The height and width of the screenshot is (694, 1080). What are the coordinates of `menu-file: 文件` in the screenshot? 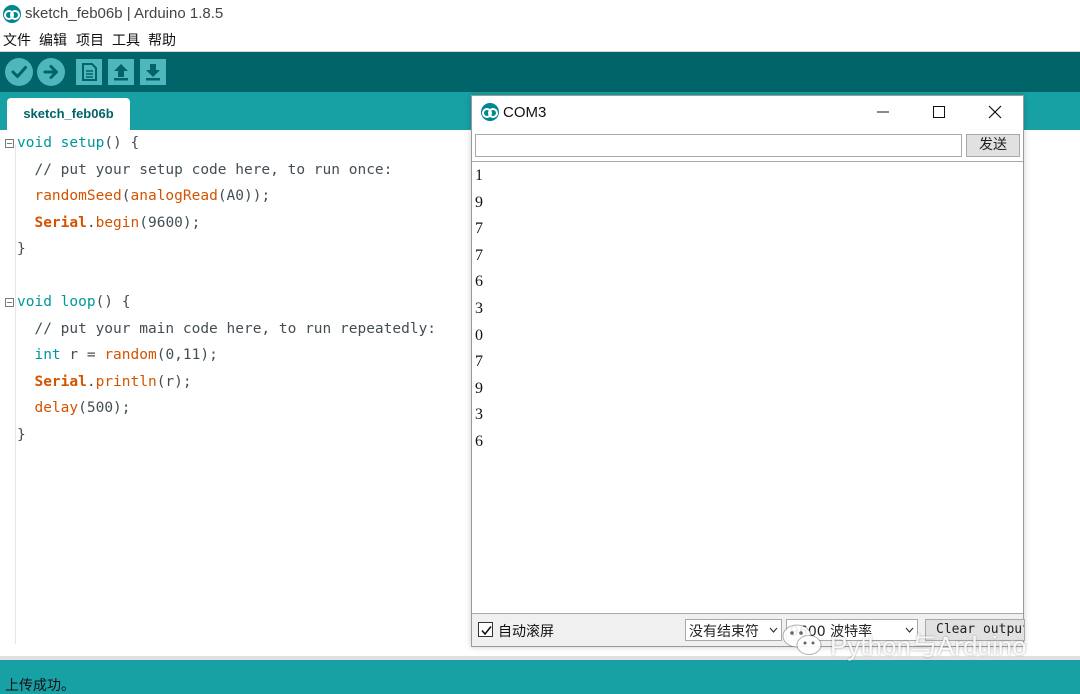 It's located at (17, 40).